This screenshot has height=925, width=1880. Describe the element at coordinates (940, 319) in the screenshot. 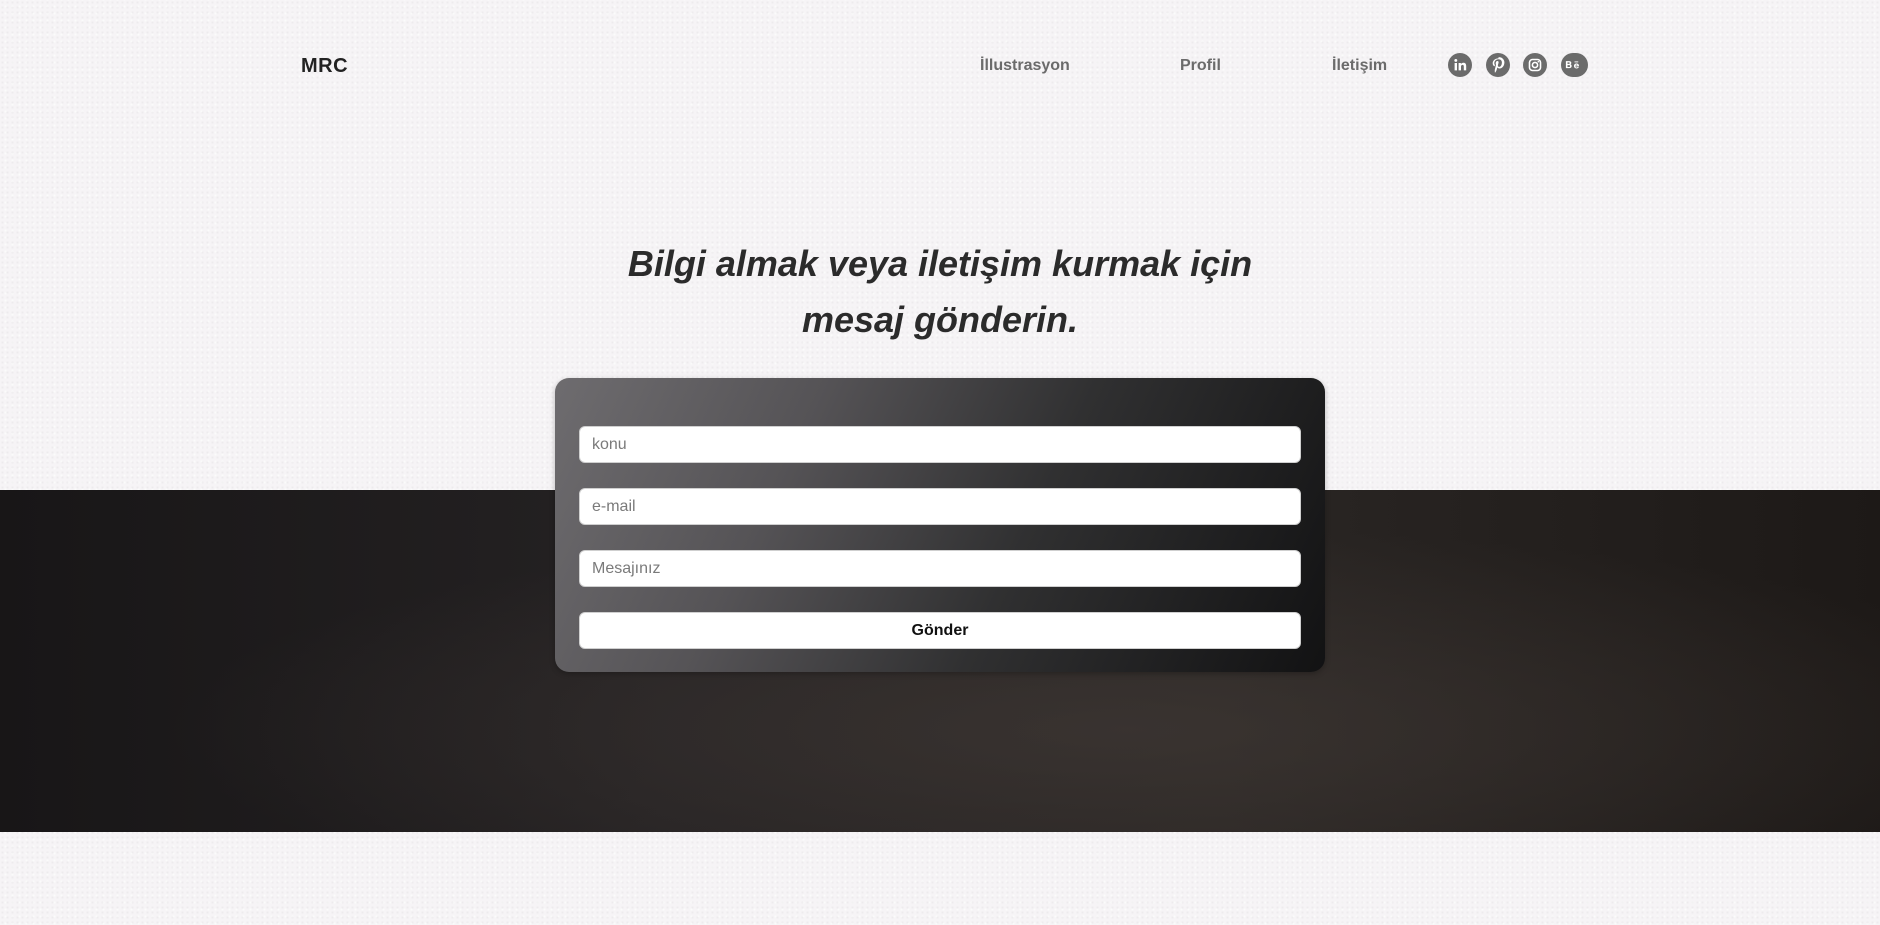

I see `heading-line-2: mesaj gönderin.` at that location.